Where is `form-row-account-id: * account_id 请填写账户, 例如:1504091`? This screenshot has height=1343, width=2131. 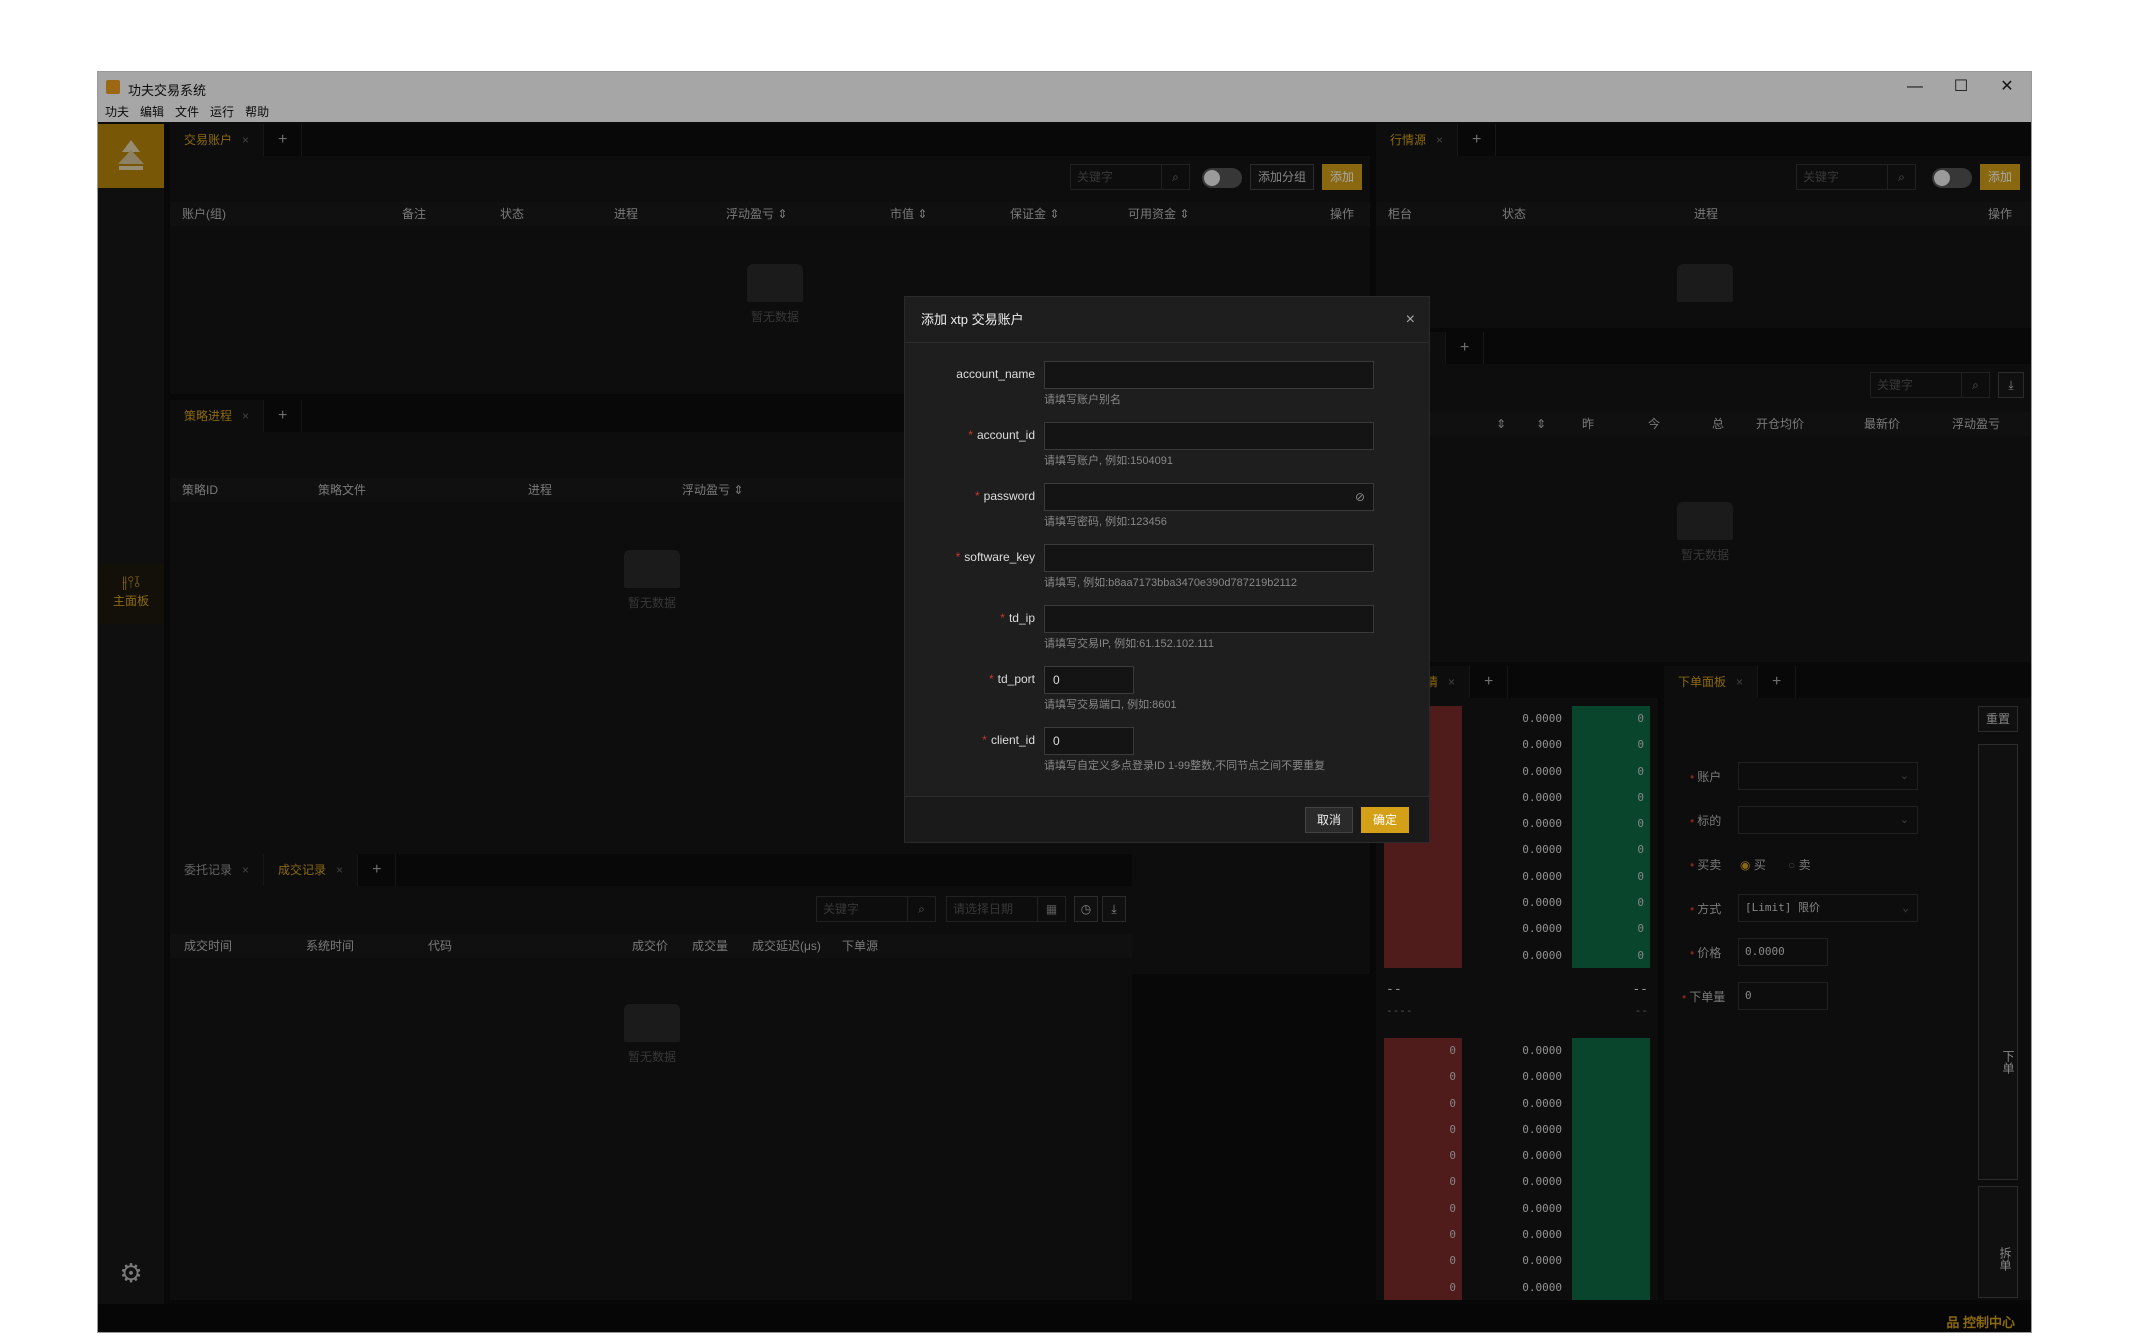
form-row-account-id: * account_id 请填写账户, 例如:1504091 is located at coordinates (1167, 444).